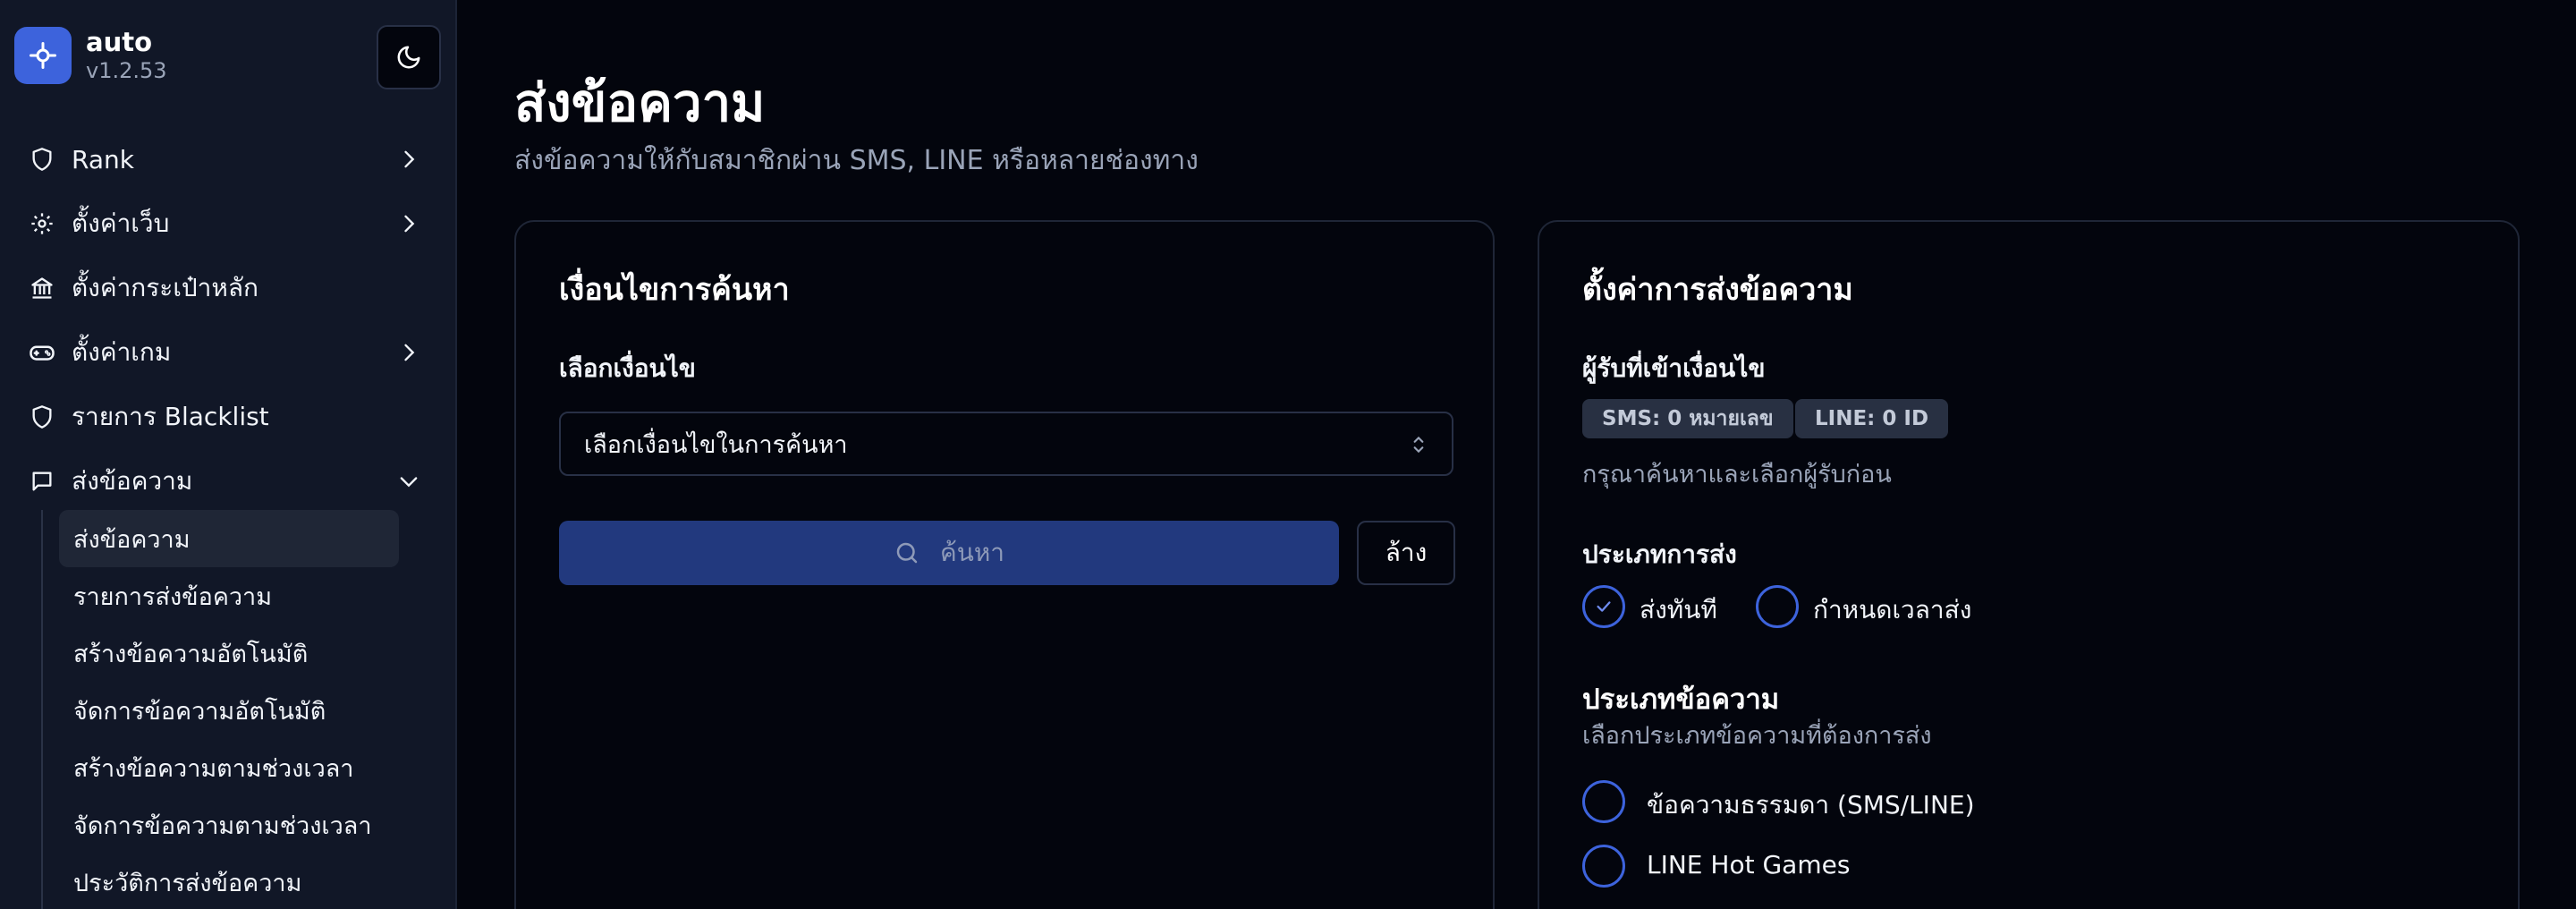 Image resolution: width=2576 pixels, height=909 pixels. I want to click on send-scheduled-label: กำหนดเวลาส่ง, so click(1892, 610).